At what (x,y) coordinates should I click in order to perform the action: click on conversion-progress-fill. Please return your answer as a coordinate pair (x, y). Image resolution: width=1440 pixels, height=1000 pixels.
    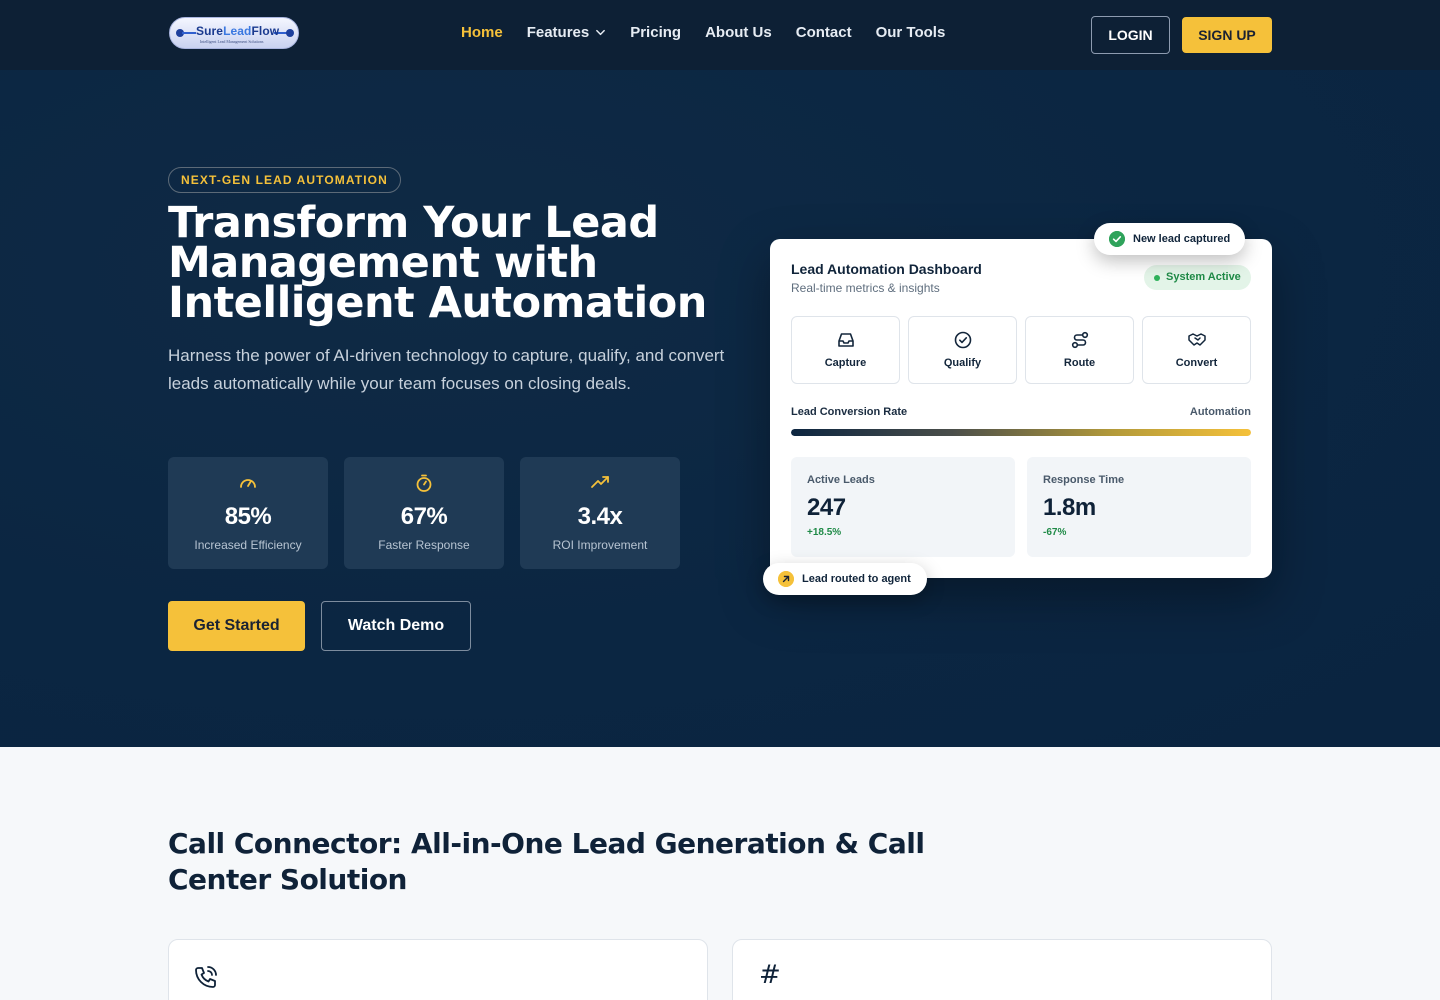
    Looking at the image, I should click on (1021, 432).